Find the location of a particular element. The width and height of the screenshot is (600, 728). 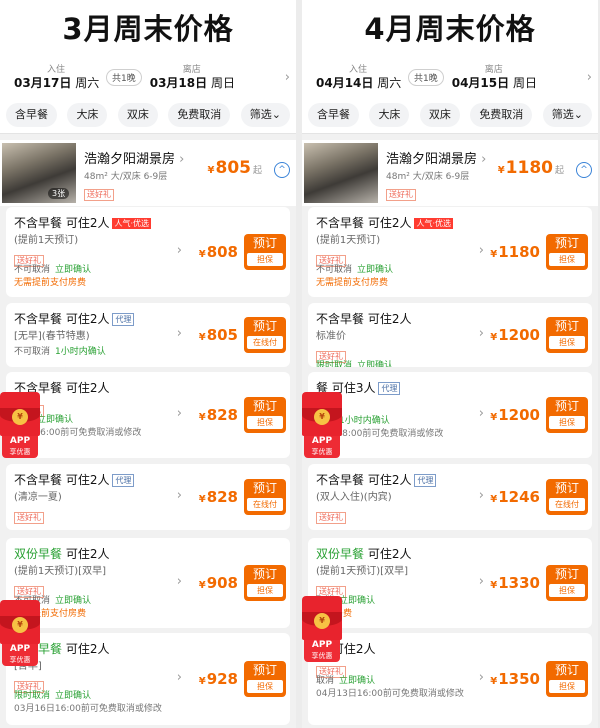

checkin-date-text: 04月14日 is located at coordinates (345, 82).